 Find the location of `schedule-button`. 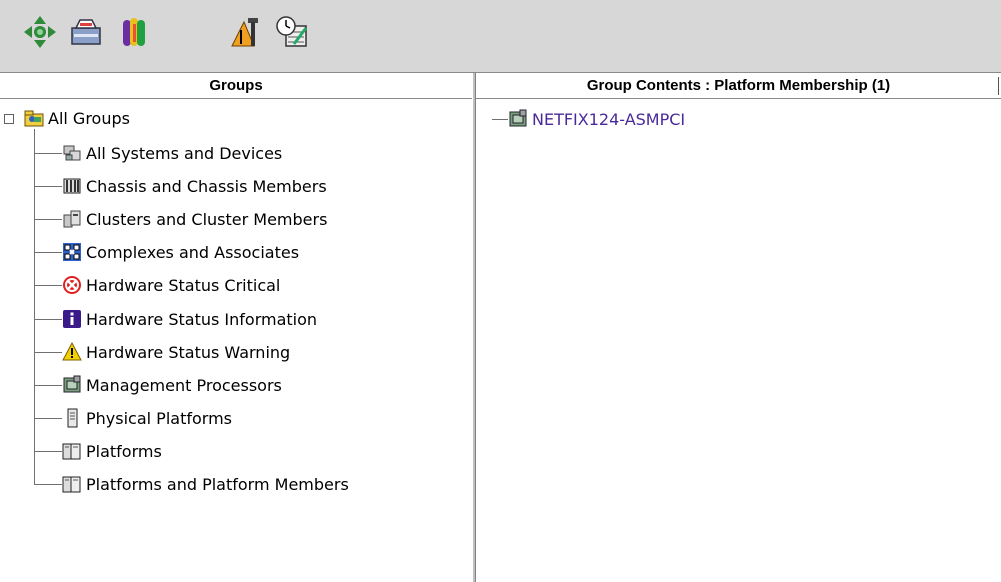

schedule-button is located at coordinates (292, 34).